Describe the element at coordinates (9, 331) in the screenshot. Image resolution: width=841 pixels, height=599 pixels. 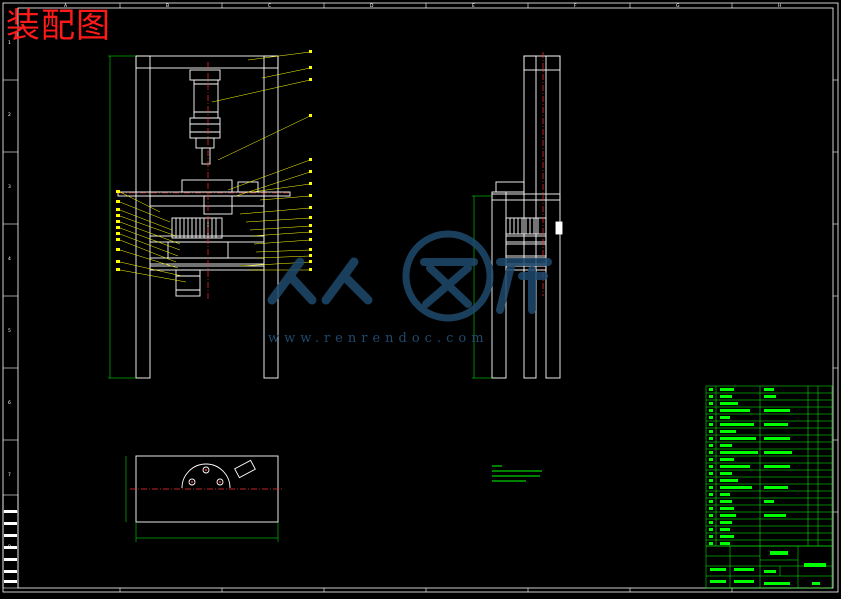
I see `zone-row-label: 5` at that location.